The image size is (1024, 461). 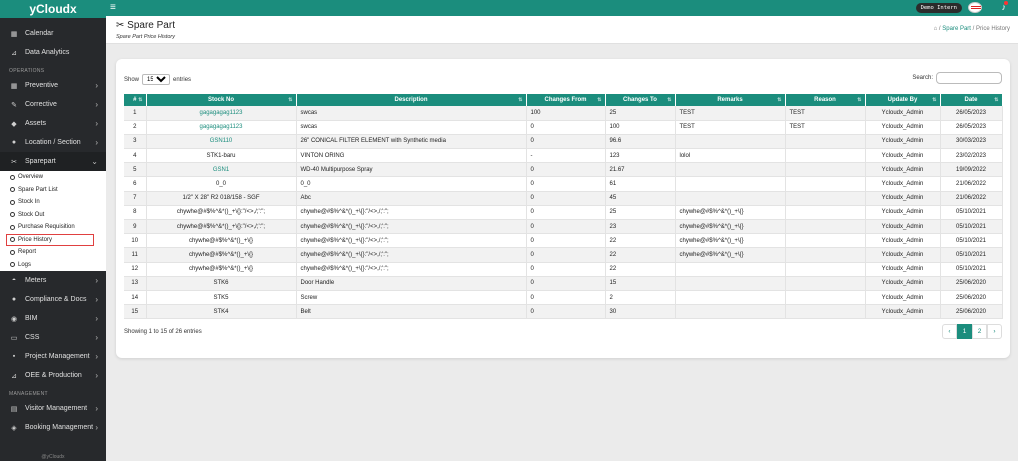 What do you see at coordinates (53, 299) in the screenshot?
I see `sidebar-item-compliance: ● Compliance & Docs ›` at bounding box center [53, 299].